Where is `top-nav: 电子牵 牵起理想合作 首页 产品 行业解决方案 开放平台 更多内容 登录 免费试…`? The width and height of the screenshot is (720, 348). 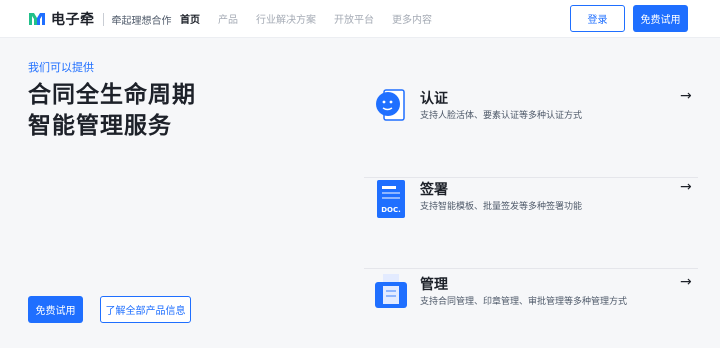
top-nav: 电子牵 牵起理想合作 首页 产品 行业解决方案 开放平台 更多内容 登录 免费试… is located at coordinates (360, 19).